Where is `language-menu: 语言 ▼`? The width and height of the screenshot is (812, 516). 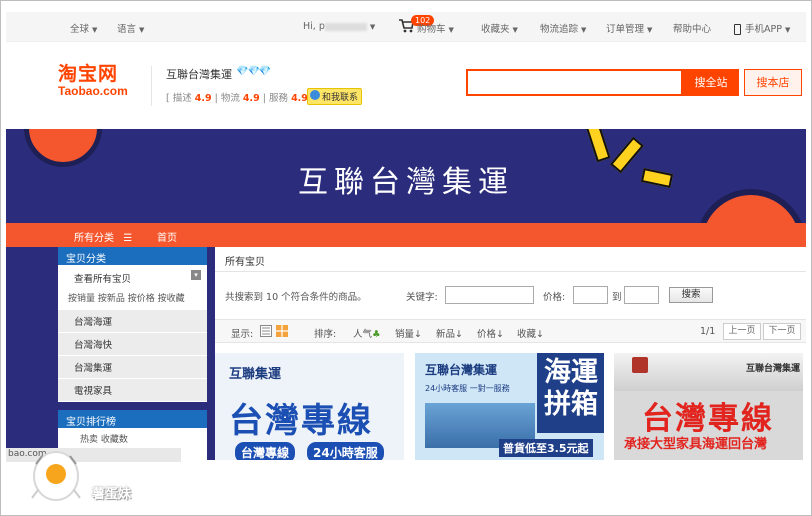
language-menu: 语言 ▼ is located at coordinates (130, 28).